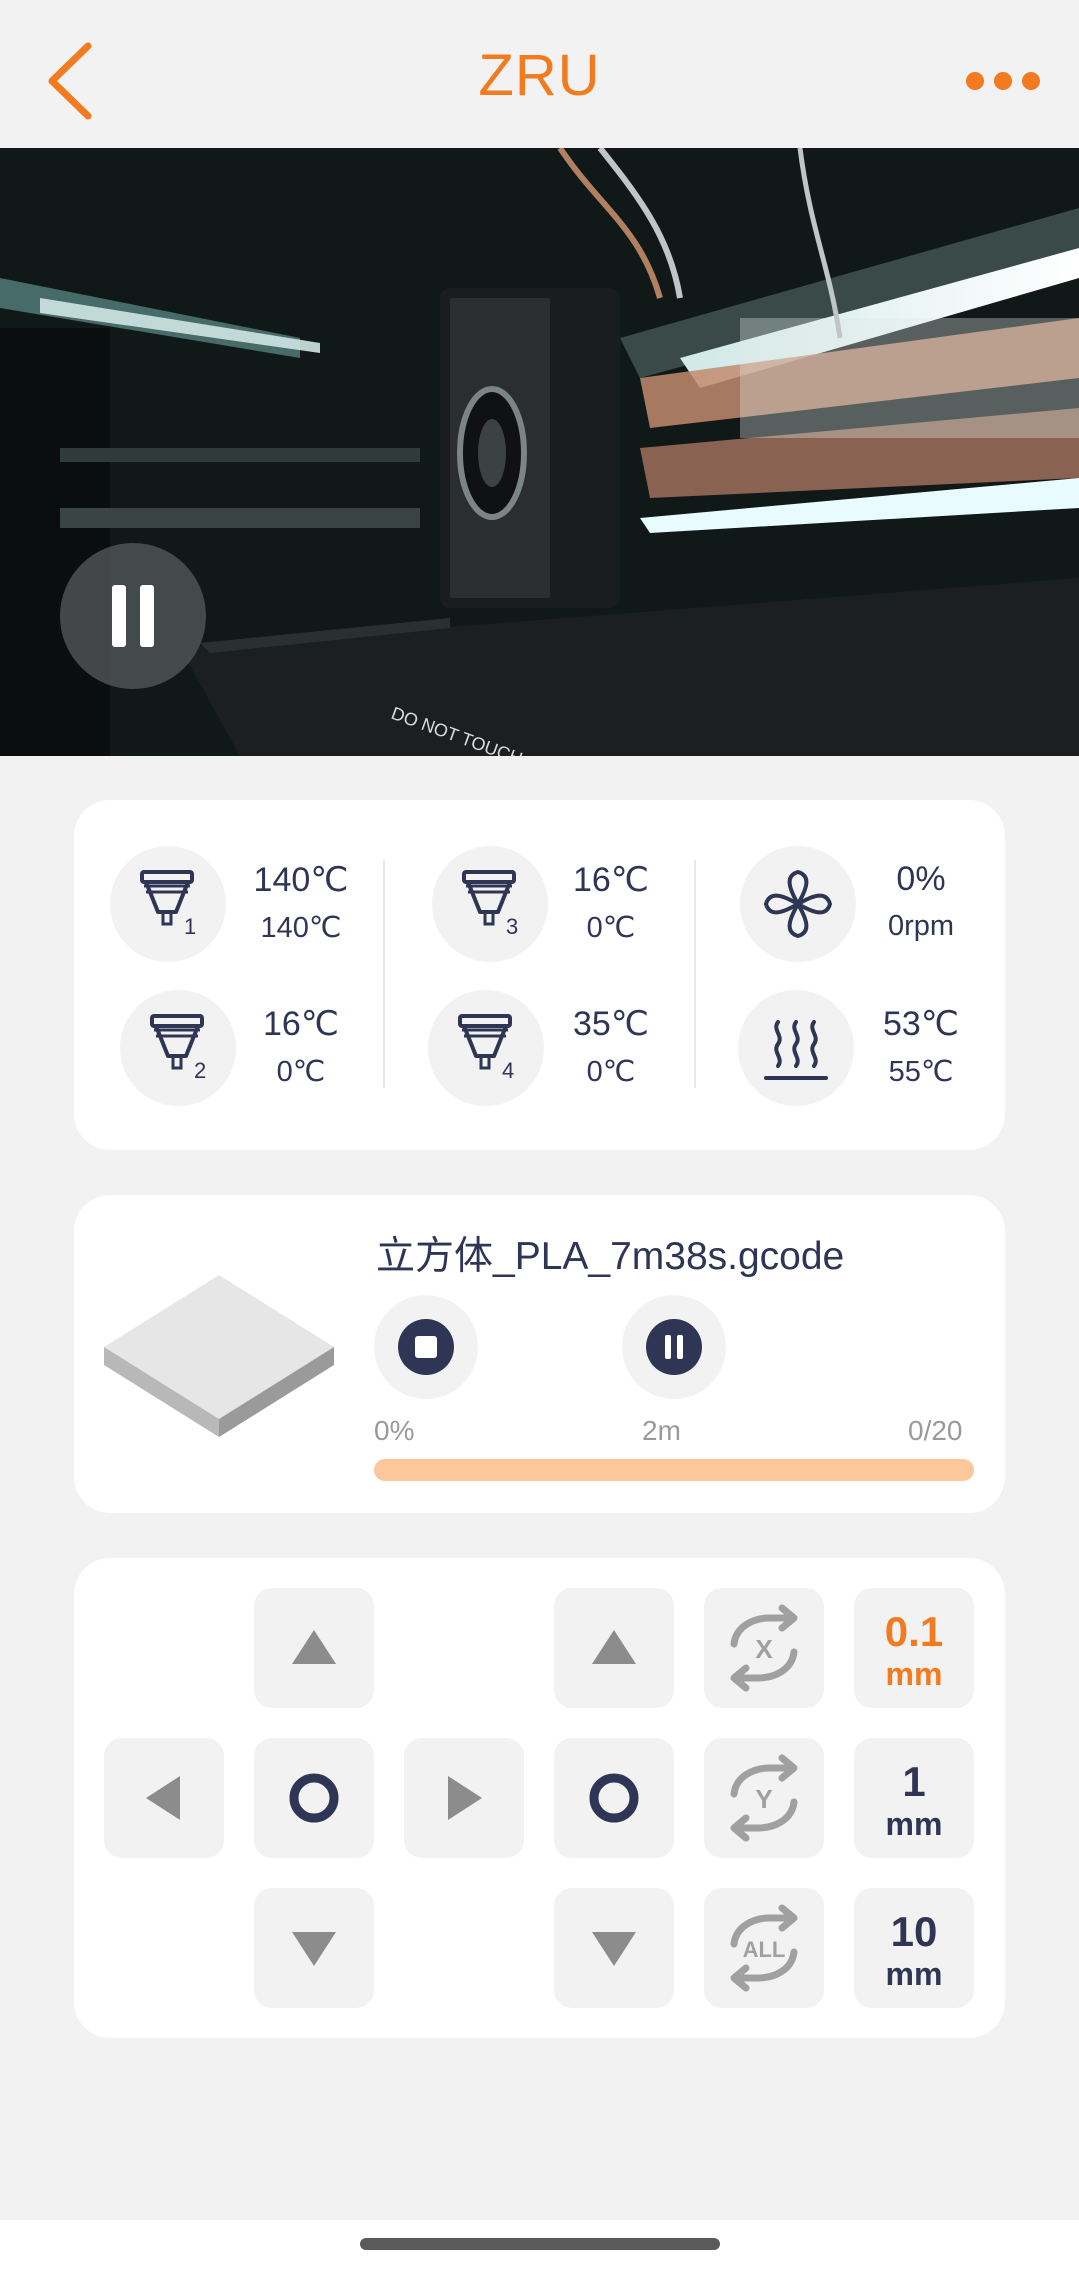 The width and height of the screenshot is (1079, 2270). I want to click on extruder-2-button: 2, so click(178, 1048).